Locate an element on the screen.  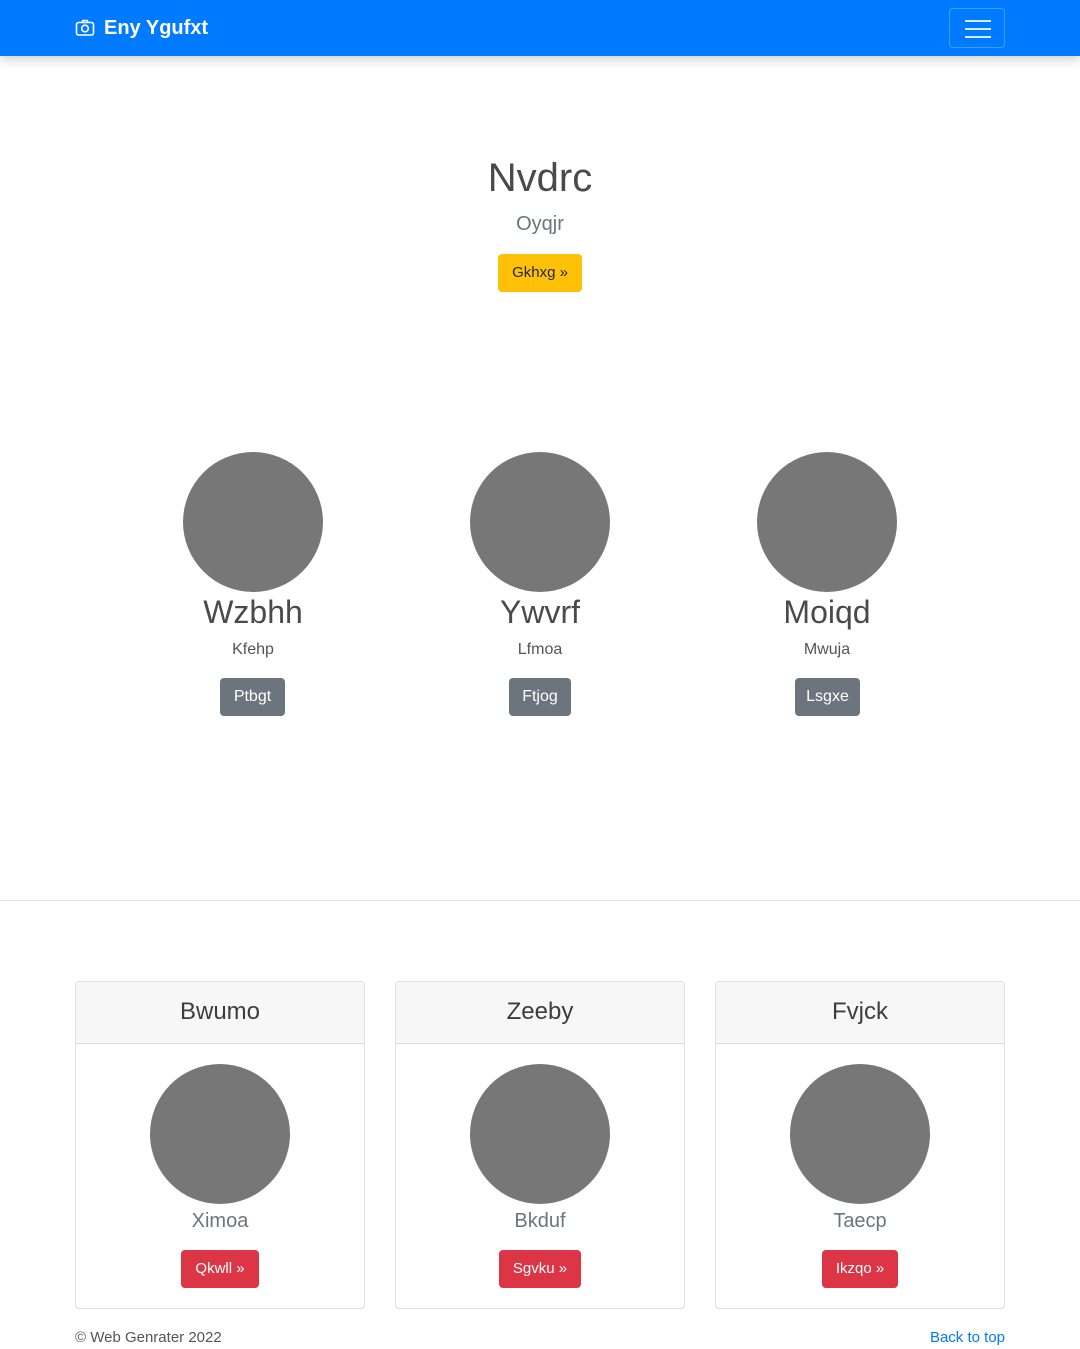
brand-link: Eny Ygufxt is located at coordinates (141, 28).